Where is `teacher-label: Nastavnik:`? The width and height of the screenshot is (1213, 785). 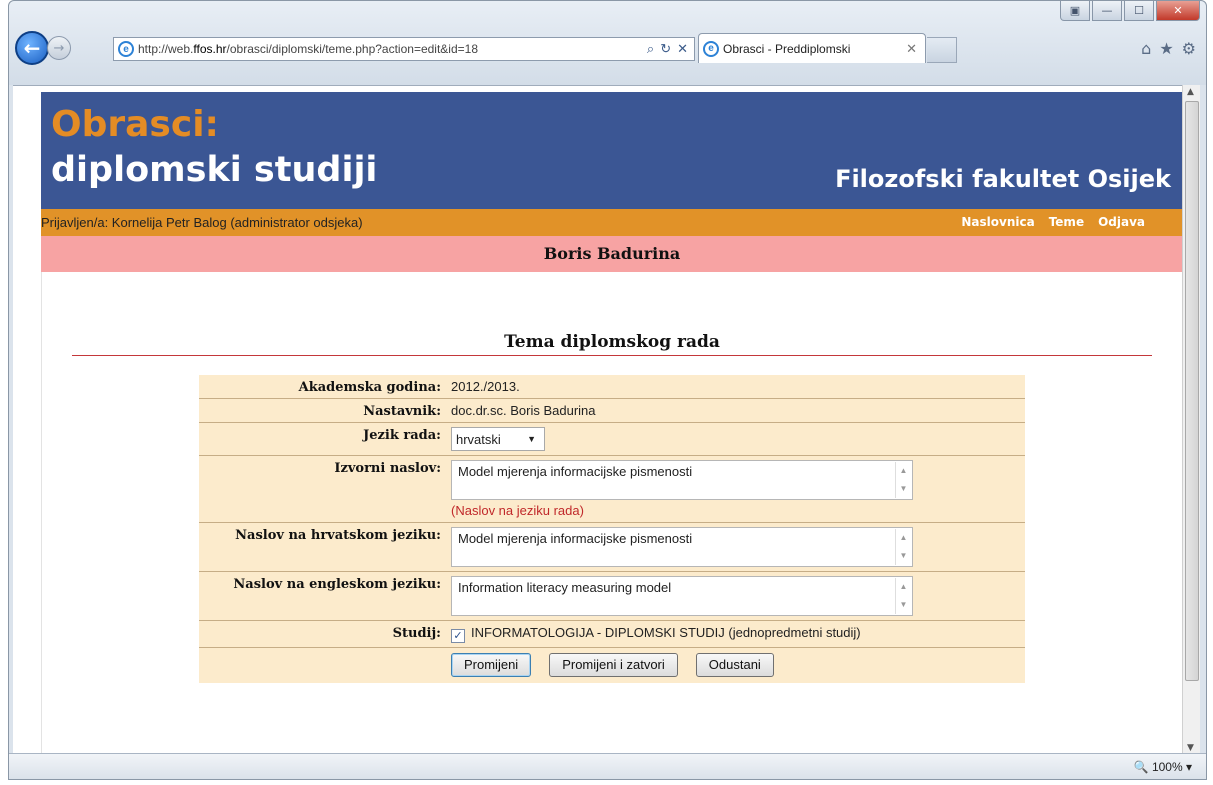 teacher-label: Nastavnik: is located at coordinates (402, 411).